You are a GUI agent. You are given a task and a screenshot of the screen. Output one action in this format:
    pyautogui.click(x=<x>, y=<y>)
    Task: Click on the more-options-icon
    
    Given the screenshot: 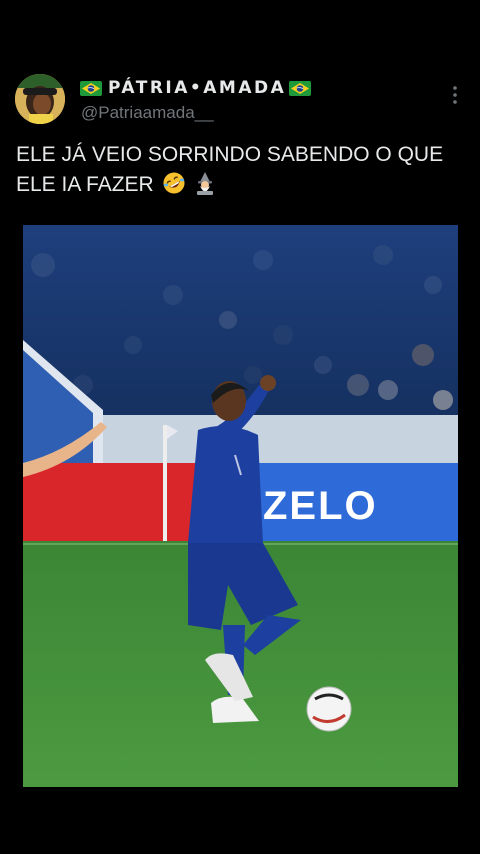 What is the action you would take?
    pyautogui.click(x=455, y=95)
    